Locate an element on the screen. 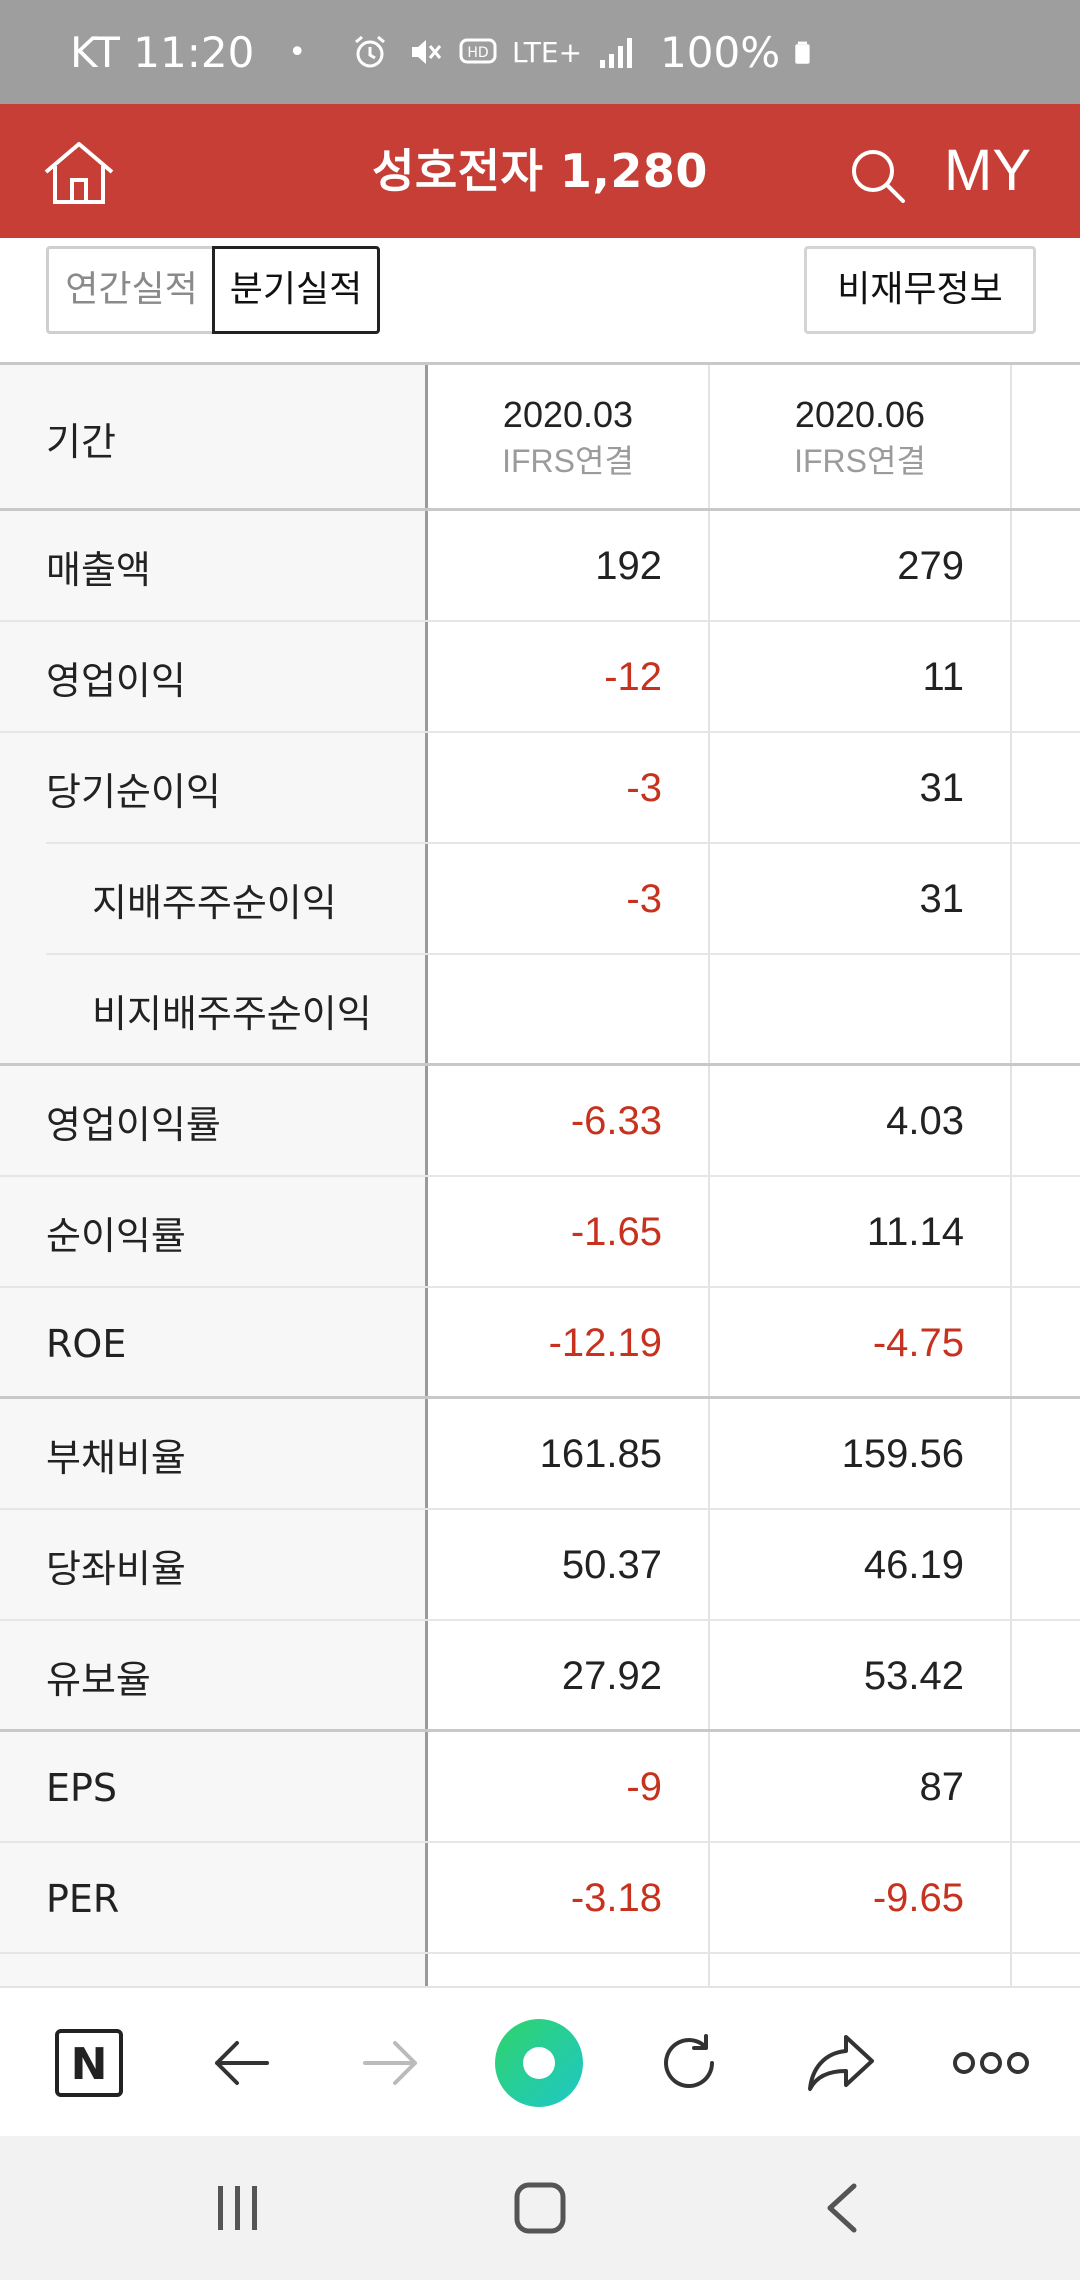 The width and height of the screenshot is (1080, 2280). arrow-left-icon is located at coordinates (242, 2063).